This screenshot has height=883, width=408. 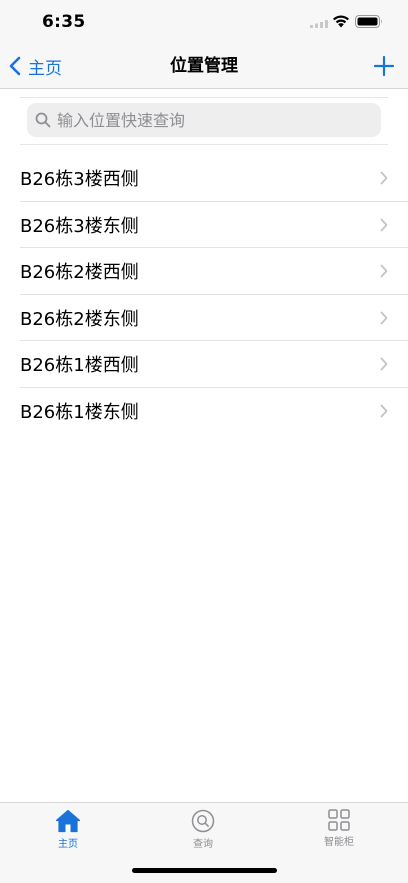 What do you see at coordinates (204, 870) in the screenshot?
I see `home-indicator` at bounding box center [204, 870].